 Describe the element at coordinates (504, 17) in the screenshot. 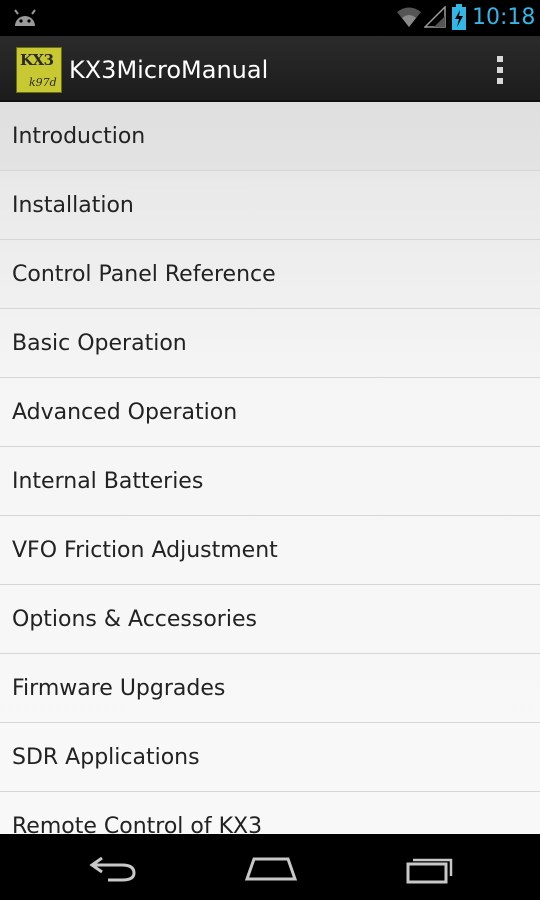

I see `status-time: 10:18` at that location.